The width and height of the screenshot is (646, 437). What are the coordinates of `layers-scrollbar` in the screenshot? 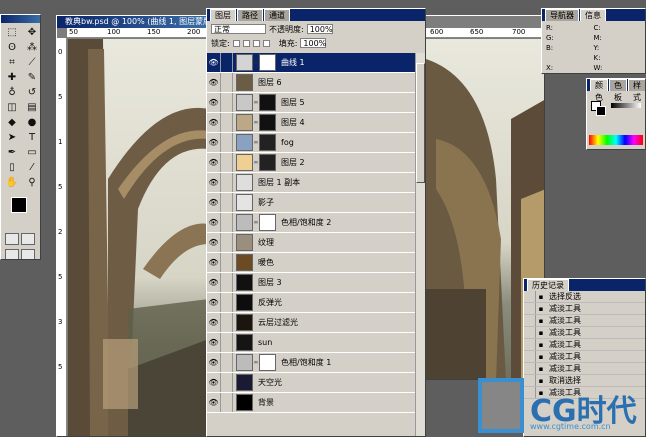 It's located at (420, 244).